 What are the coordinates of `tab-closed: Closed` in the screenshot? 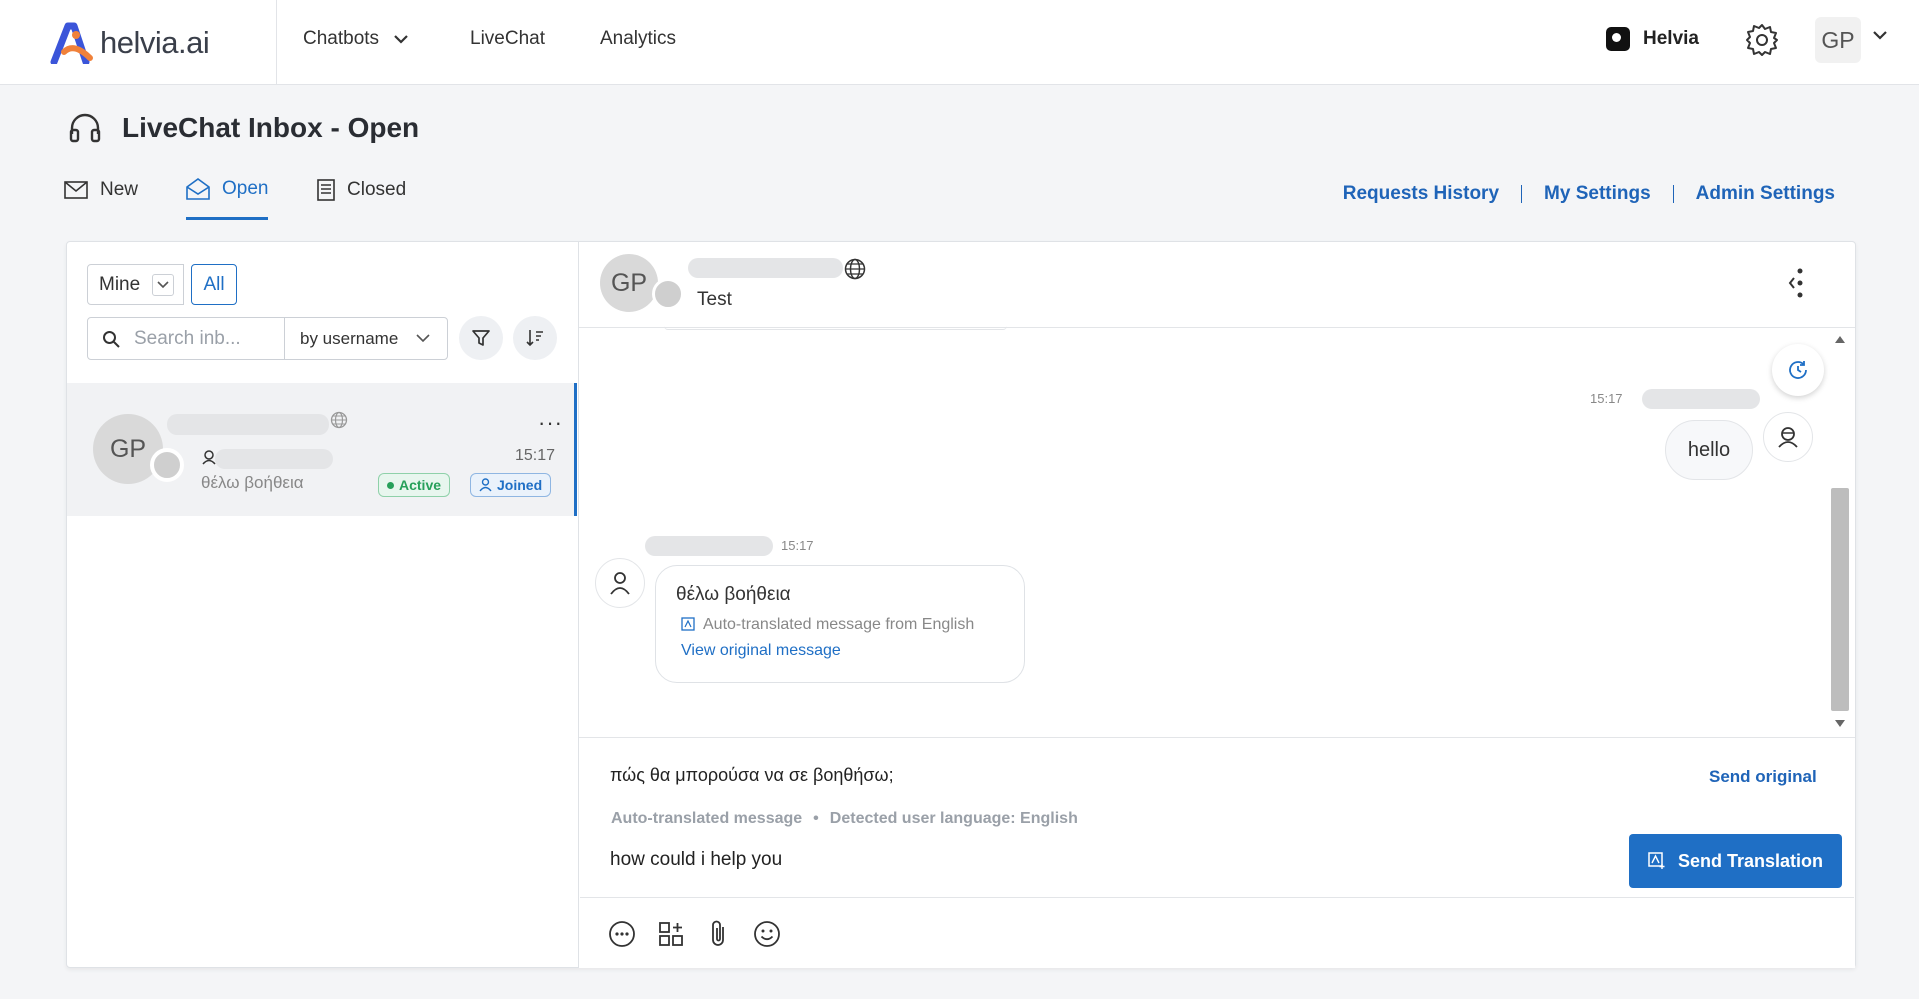 It's located at (361, 197).